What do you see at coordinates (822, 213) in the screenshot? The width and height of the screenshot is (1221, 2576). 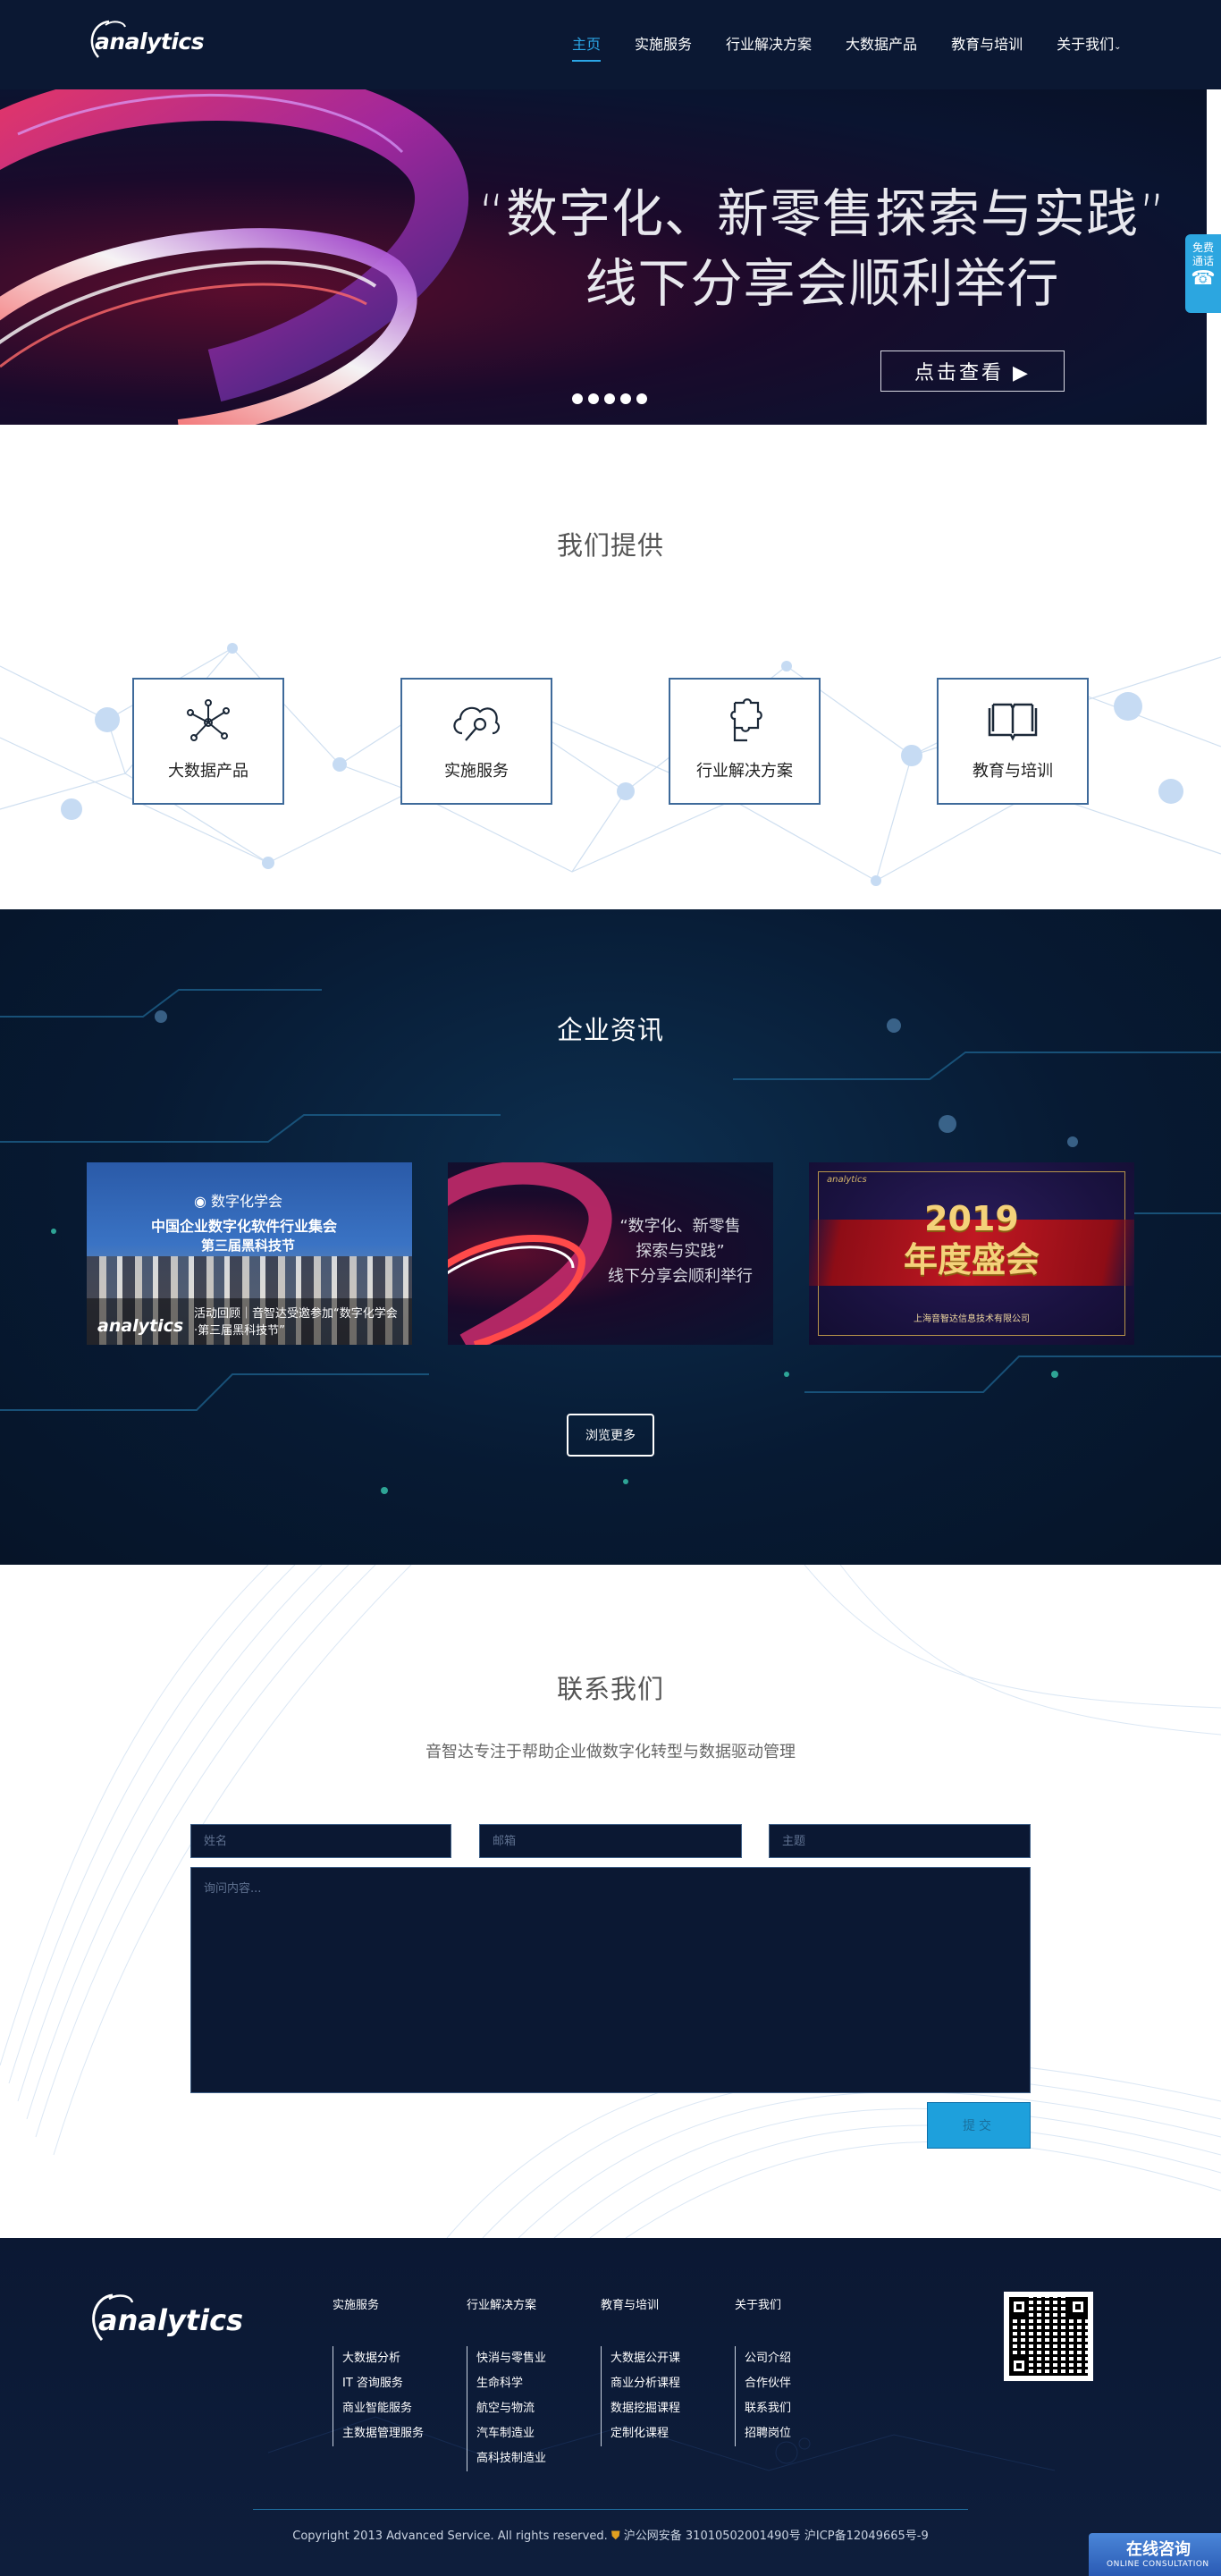 I see `banner-line-1: “数字化、新零售探索与实践”` at bounding box center [822, 213].